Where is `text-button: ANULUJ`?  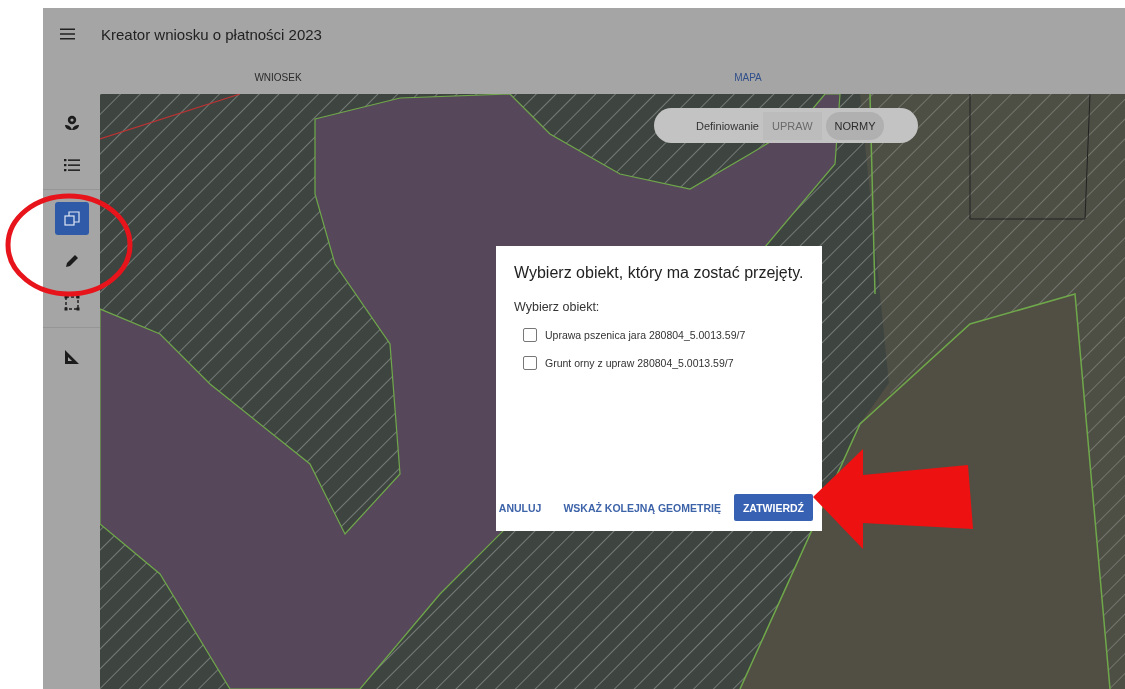 text-button: ANULUJ is located at coordinates (520, 507).